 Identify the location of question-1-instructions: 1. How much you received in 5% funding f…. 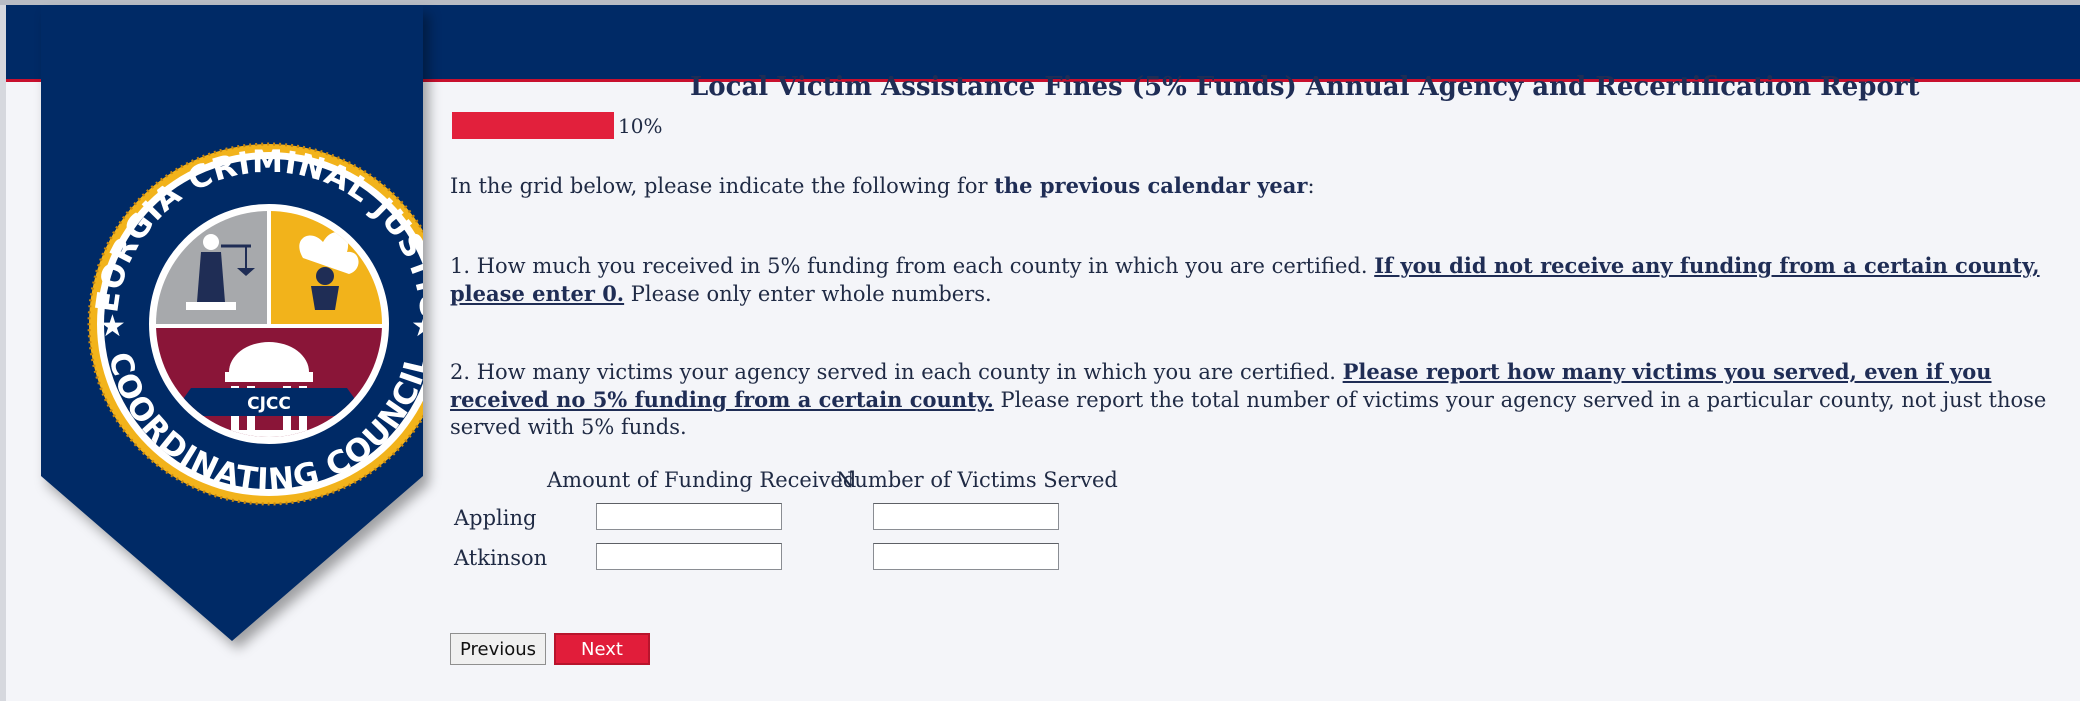
(1245, 279).